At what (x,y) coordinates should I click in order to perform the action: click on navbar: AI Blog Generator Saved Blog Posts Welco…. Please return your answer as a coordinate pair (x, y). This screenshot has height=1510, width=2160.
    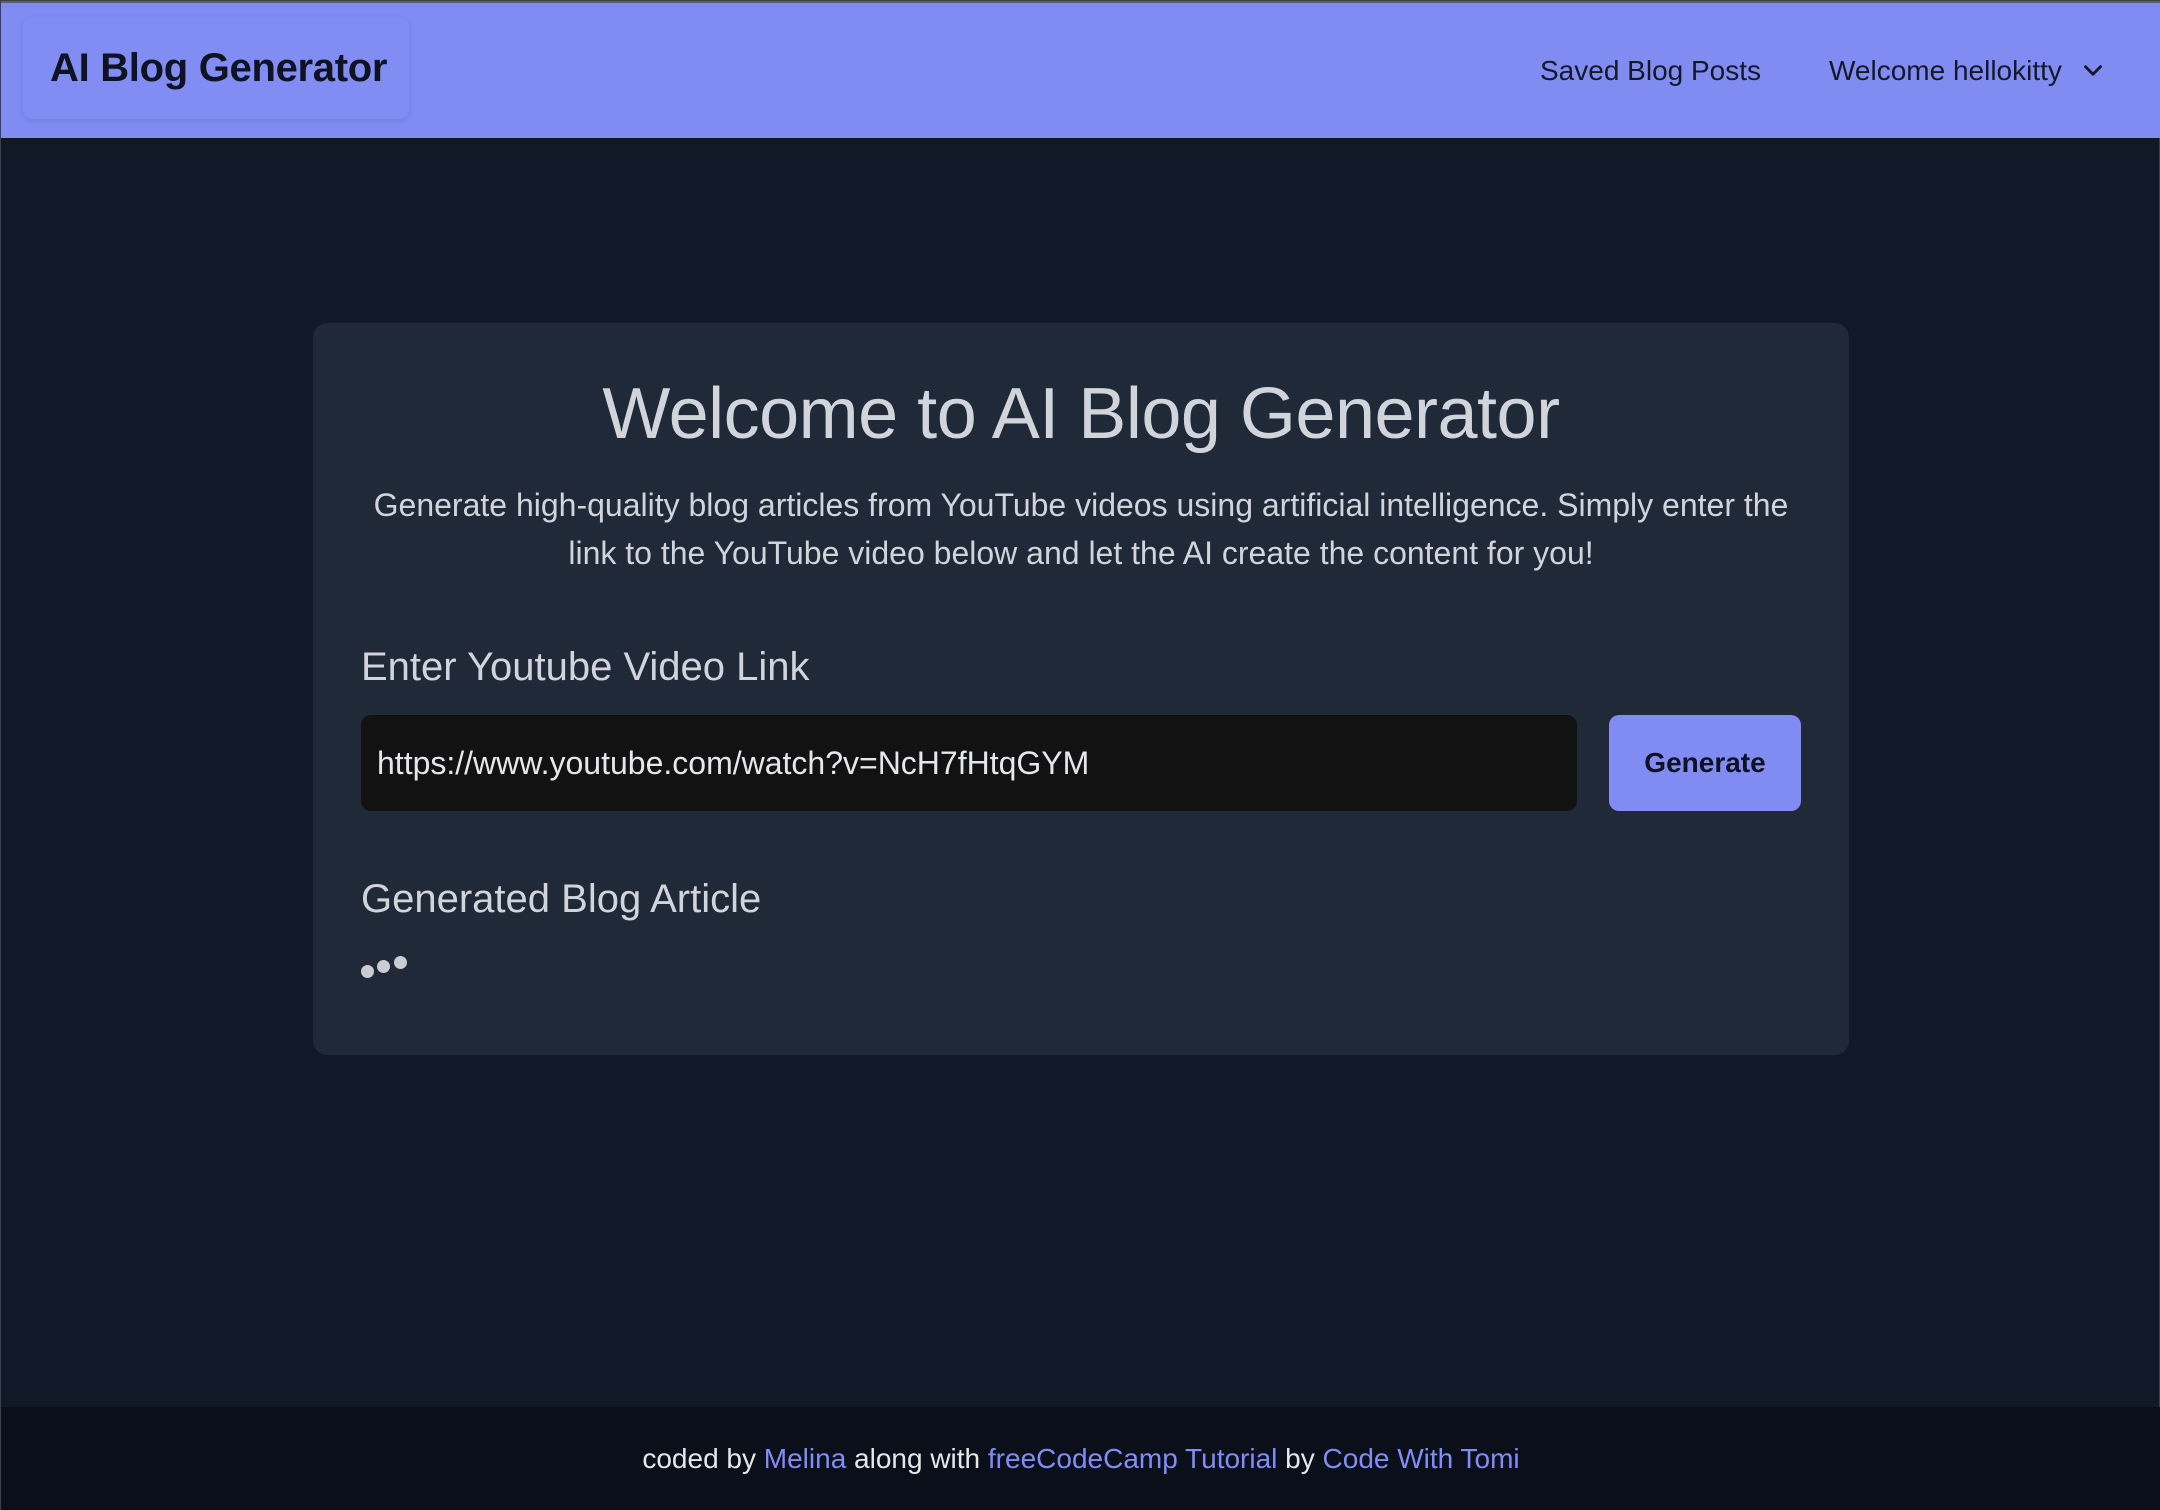
    Looking at the image, I should click on (1080, 69).